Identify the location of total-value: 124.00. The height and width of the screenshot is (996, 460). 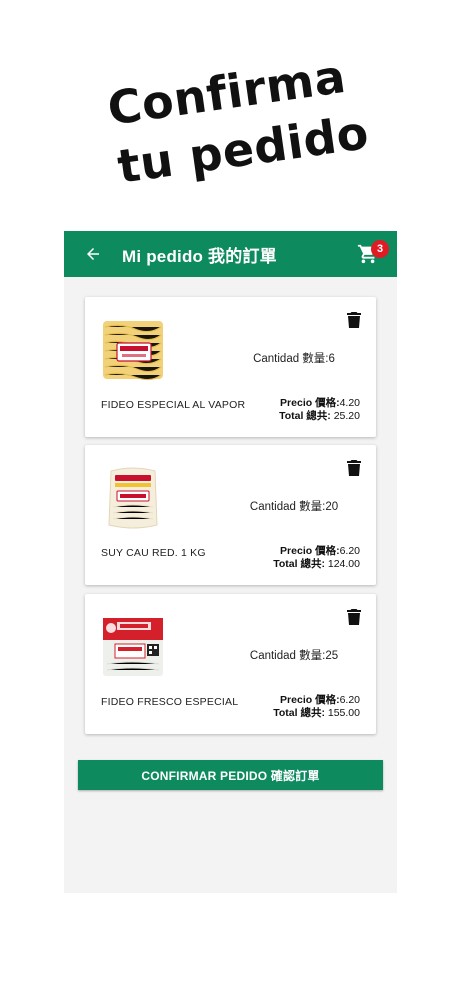
(342, 564).